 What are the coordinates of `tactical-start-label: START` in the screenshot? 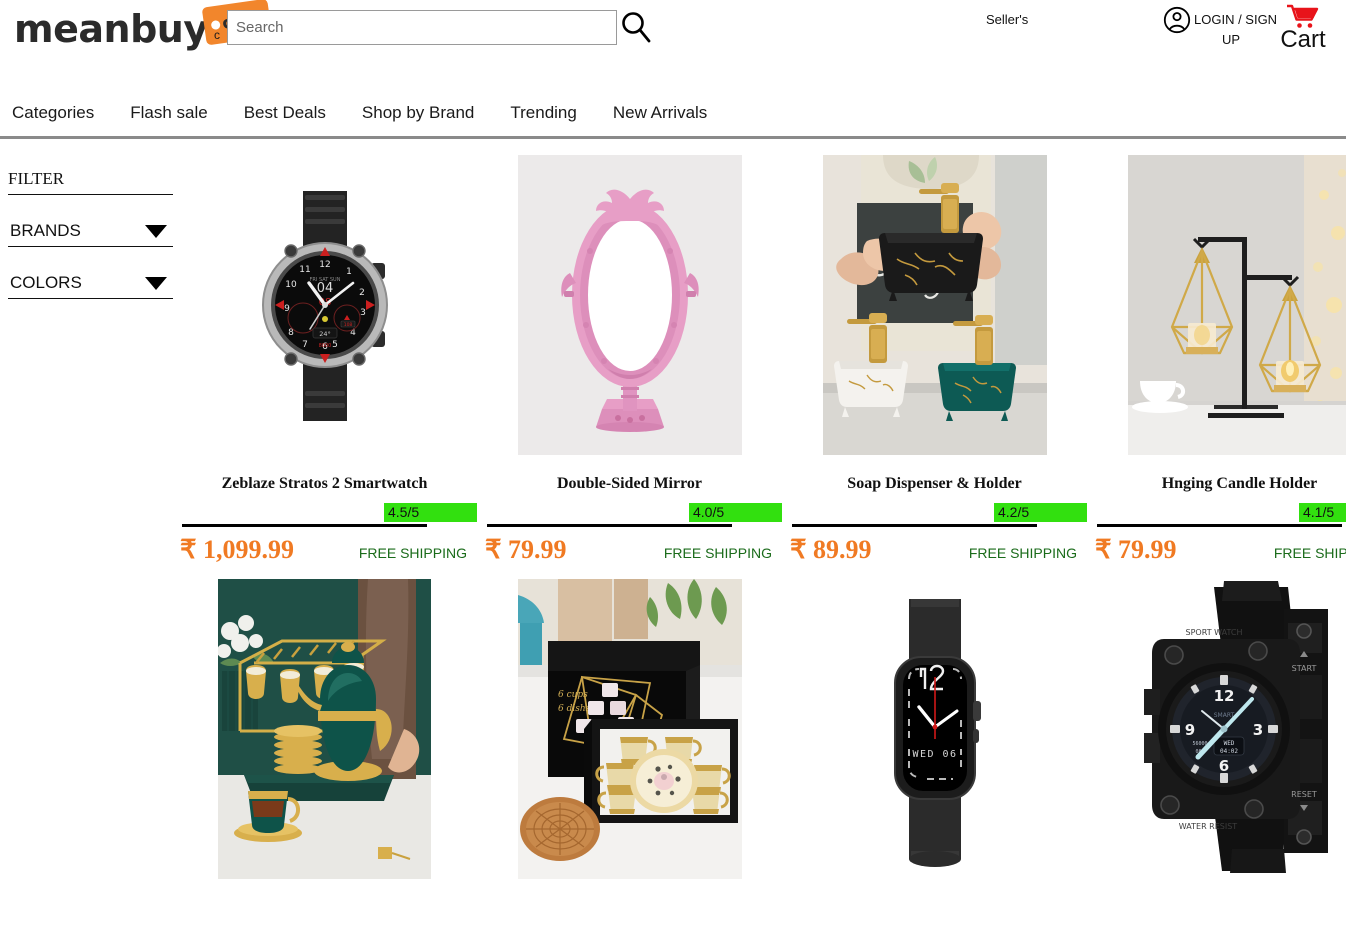 It's located at (1303, 668).